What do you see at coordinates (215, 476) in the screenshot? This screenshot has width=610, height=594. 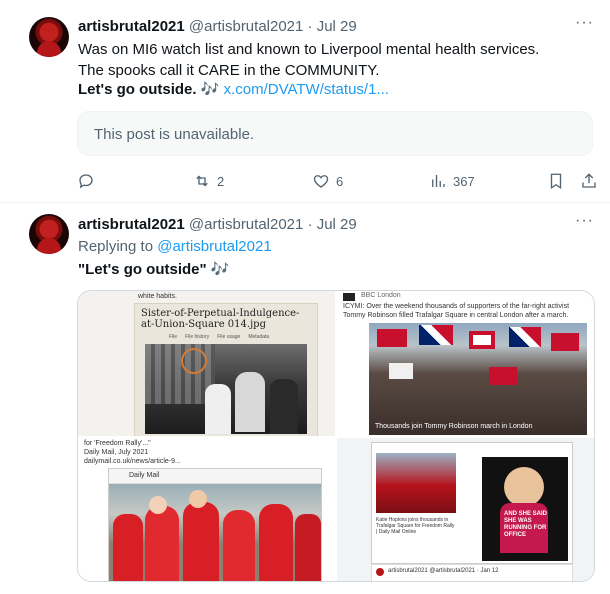 I see `window-toolbar: Daily Mail` at bounding box center [215, 476].